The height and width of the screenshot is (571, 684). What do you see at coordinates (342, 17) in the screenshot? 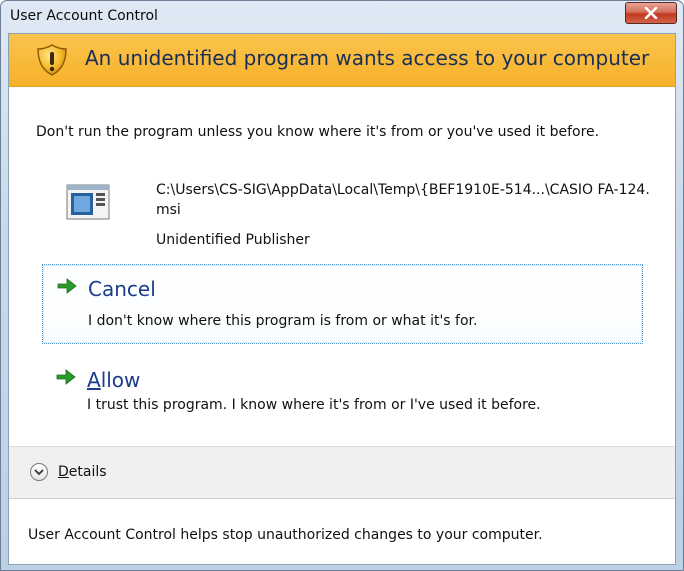
I see `title-bar: User Account Control` at bounding box center [342, 17].